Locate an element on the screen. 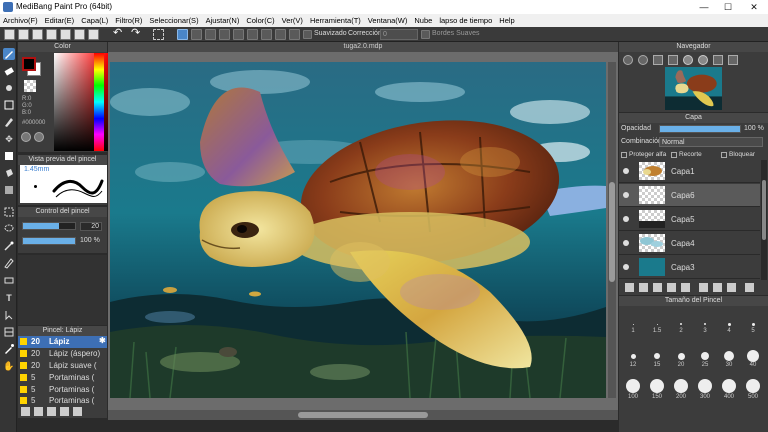 This screenshot has height=432, width=768. active-color-swatch is located at coordinates (29, 64).